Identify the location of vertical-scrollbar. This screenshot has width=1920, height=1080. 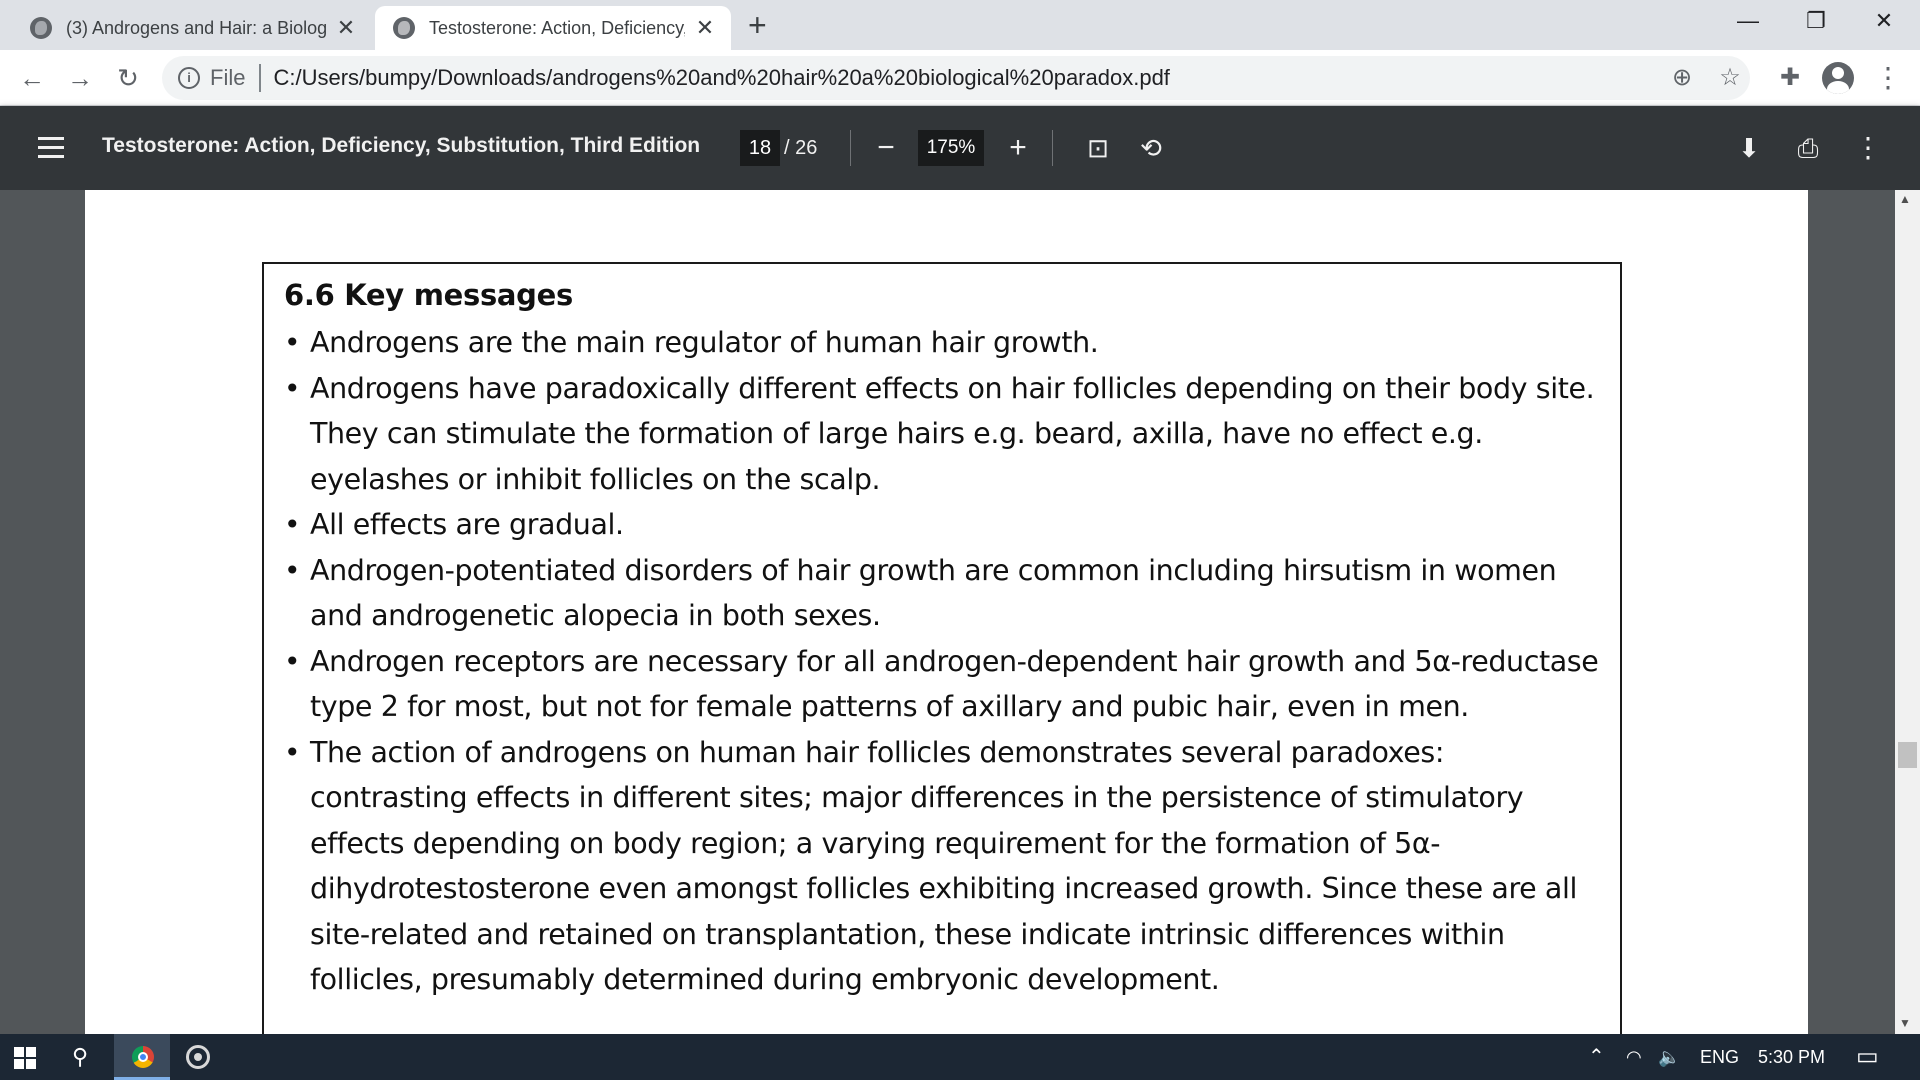
(1907, 612).